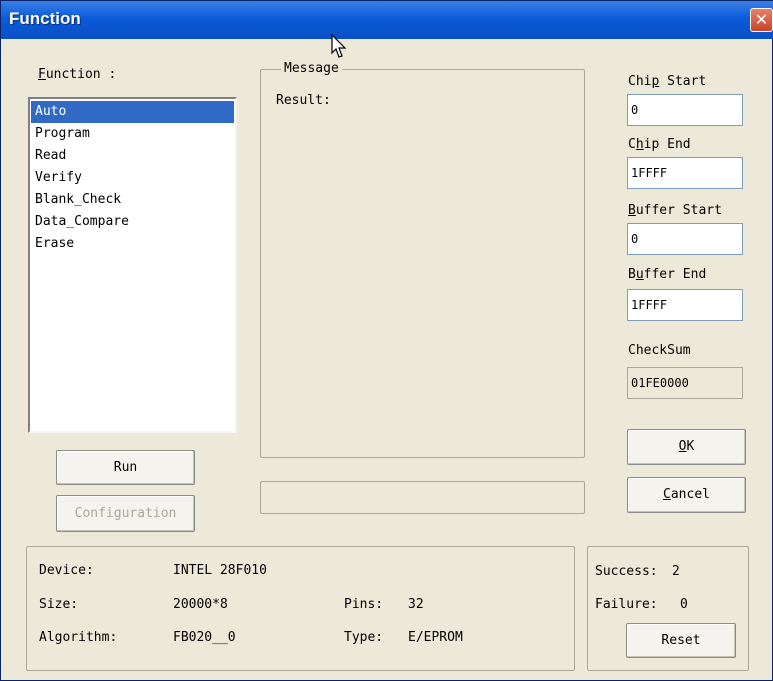 The height and width of the screenshot is (681, 773). I want to click on run-button: Run, so click(125, 467).